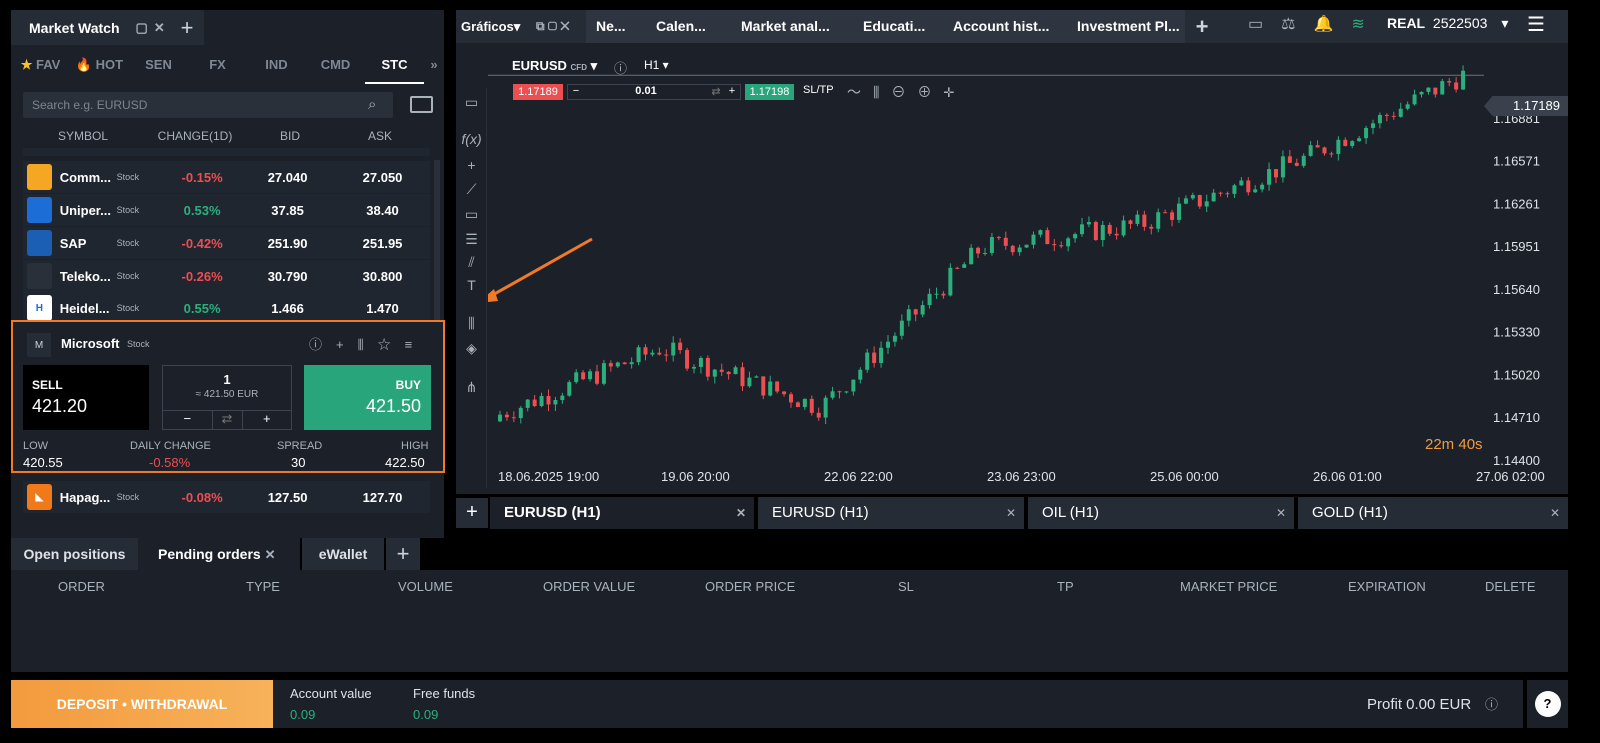 The image size is (1600, 743). Describe the element at coordinates (226, 276) in the screenshot. I see `list-item: Teleko... Stock -0.26% 30.790 30.800` at that location.